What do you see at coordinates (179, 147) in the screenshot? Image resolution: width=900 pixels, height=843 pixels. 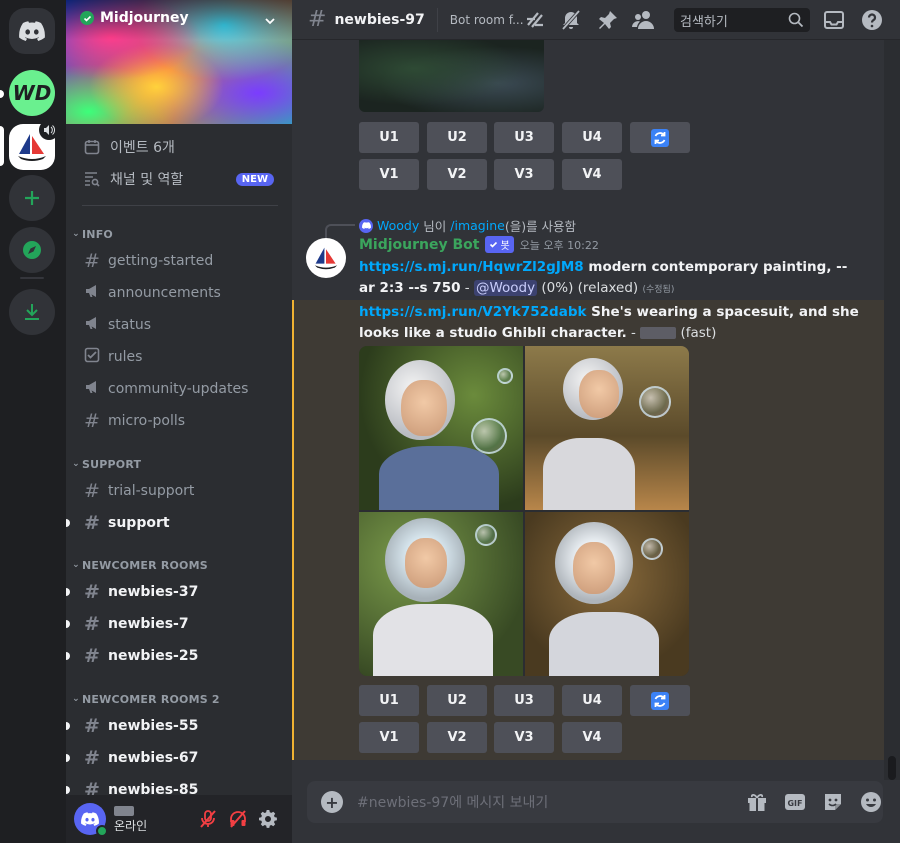 I see `events-item: 이벤트 6개` at bounding box center [179, 147].